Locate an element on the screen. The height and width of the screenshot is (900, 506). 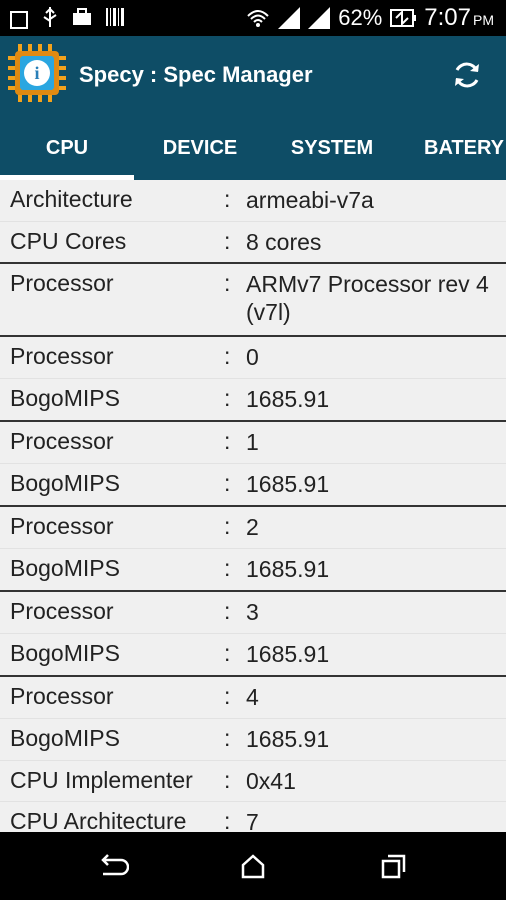
tab-bar: CPU DEVICE SYSTEM BATERY is located at coordinates (253, 148).